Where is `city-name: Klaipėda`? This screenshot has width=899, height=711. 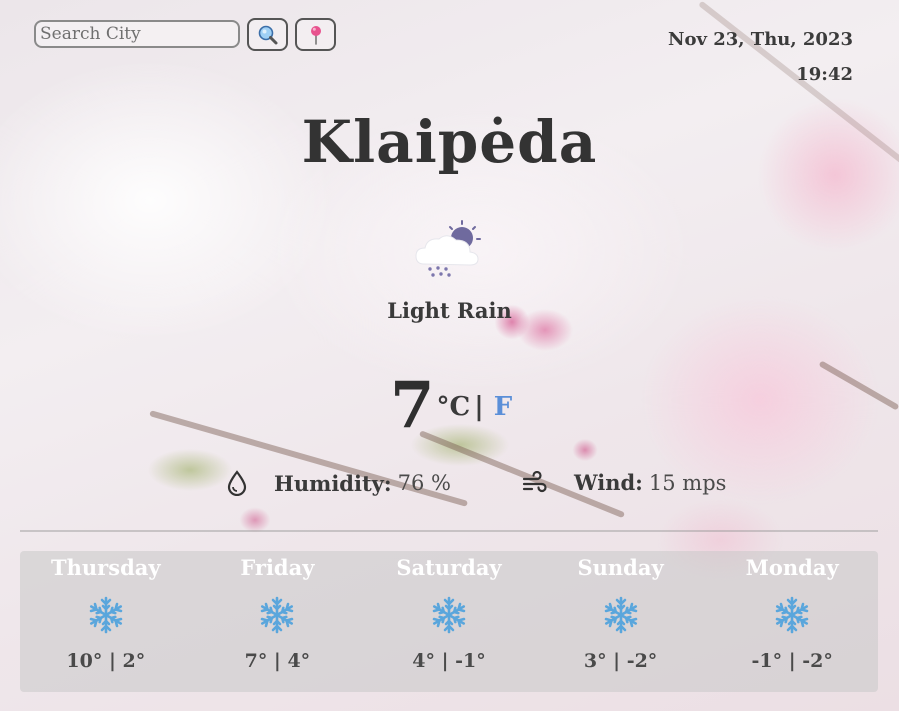 city-name: Klaipėda is located at coordinates (449, 142).